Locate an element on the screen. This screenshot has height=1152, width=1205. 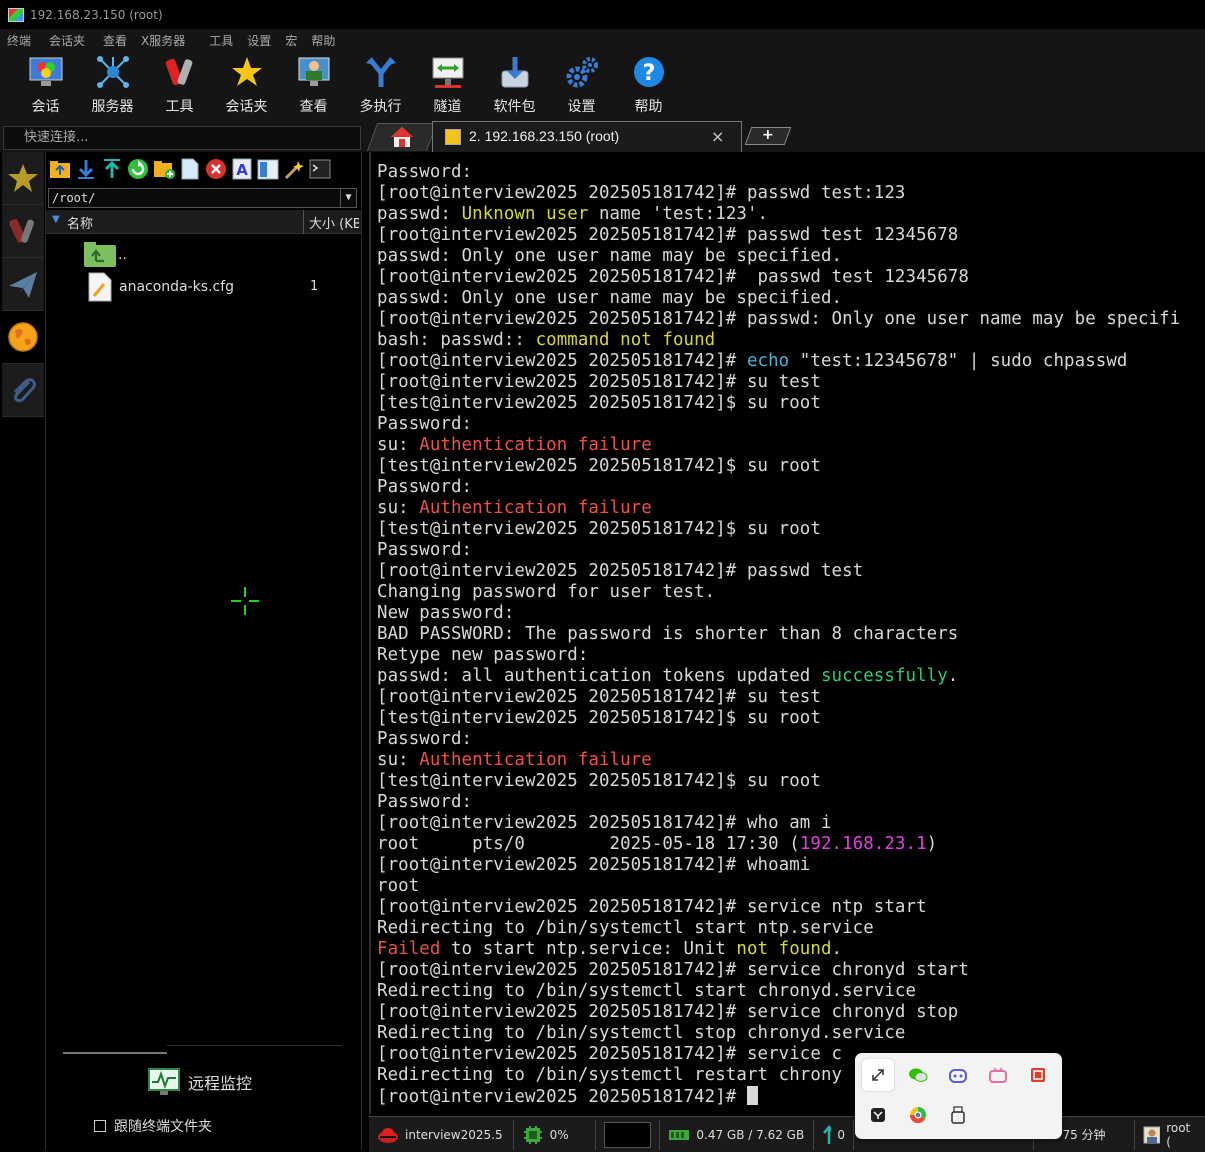
multiexec-button: 多执行 is located at coordinates (380, 83).